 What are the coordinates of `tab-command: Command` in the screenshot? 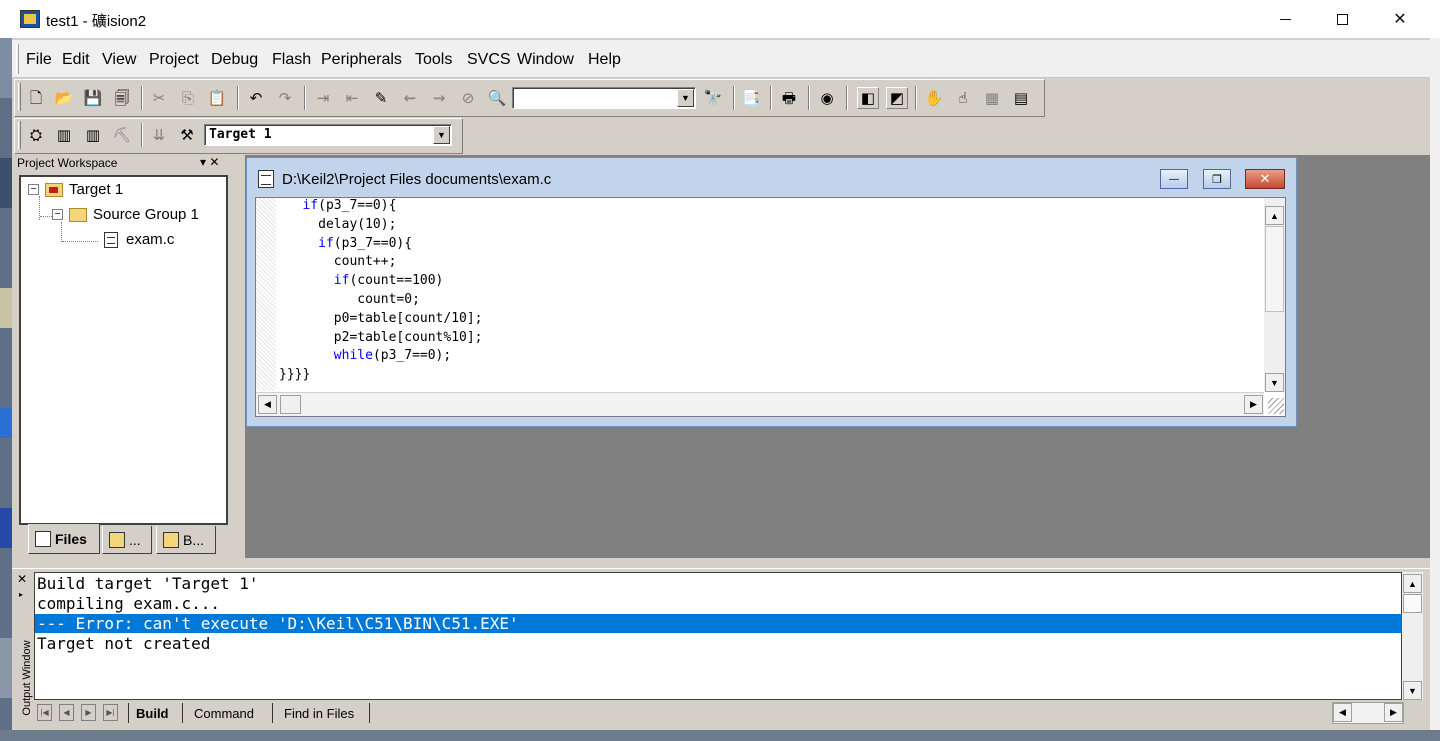 It's located at (225, 713).